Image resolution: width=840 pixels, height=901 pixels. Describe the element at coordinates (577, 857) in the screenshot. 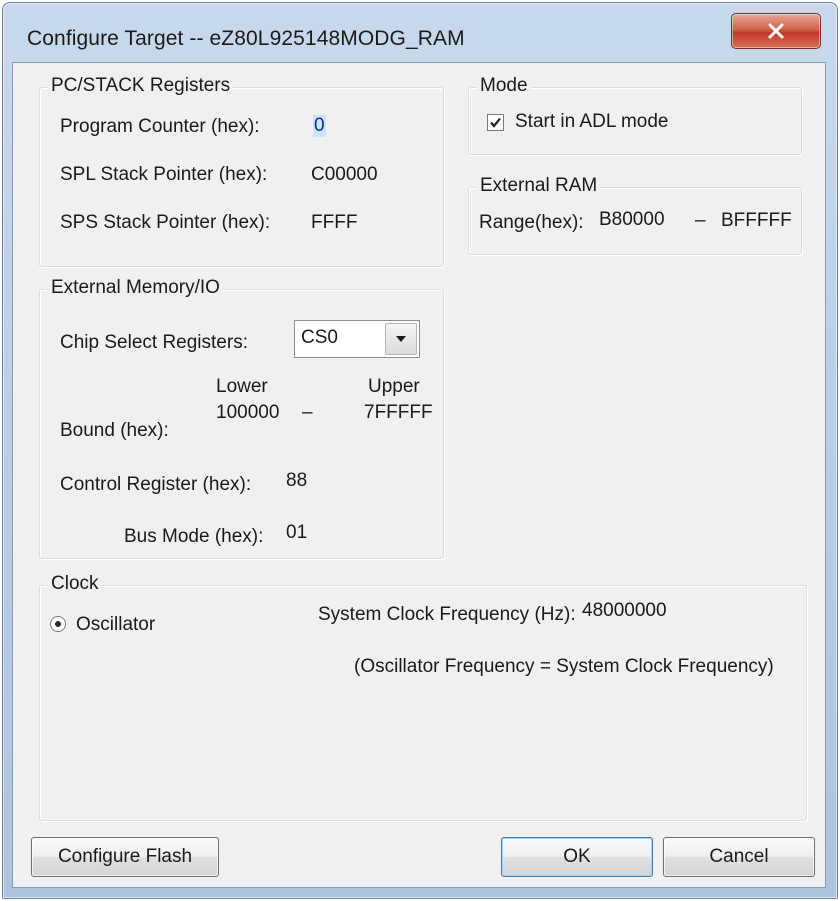

I see `ok-button: OK` at that location.